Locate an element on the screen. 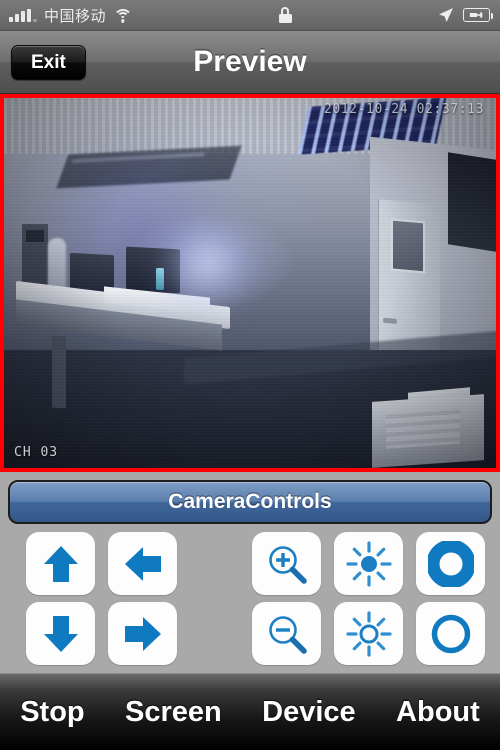  sun-filled-icon is located at coordinates (368, 563).